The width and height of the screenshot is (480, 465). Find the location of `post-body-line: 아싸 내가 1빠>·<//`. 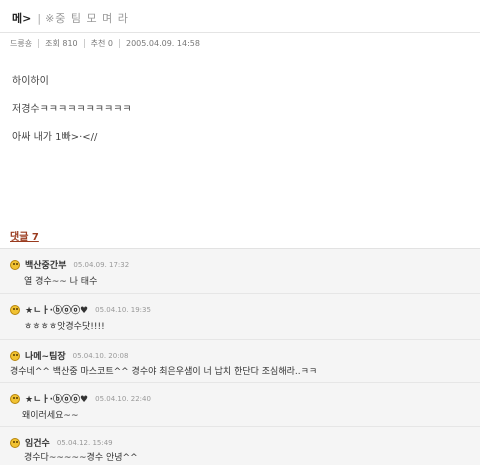

post-body-line: 아싸 내가 1빠>·<// is located at coordinates (55, 137).